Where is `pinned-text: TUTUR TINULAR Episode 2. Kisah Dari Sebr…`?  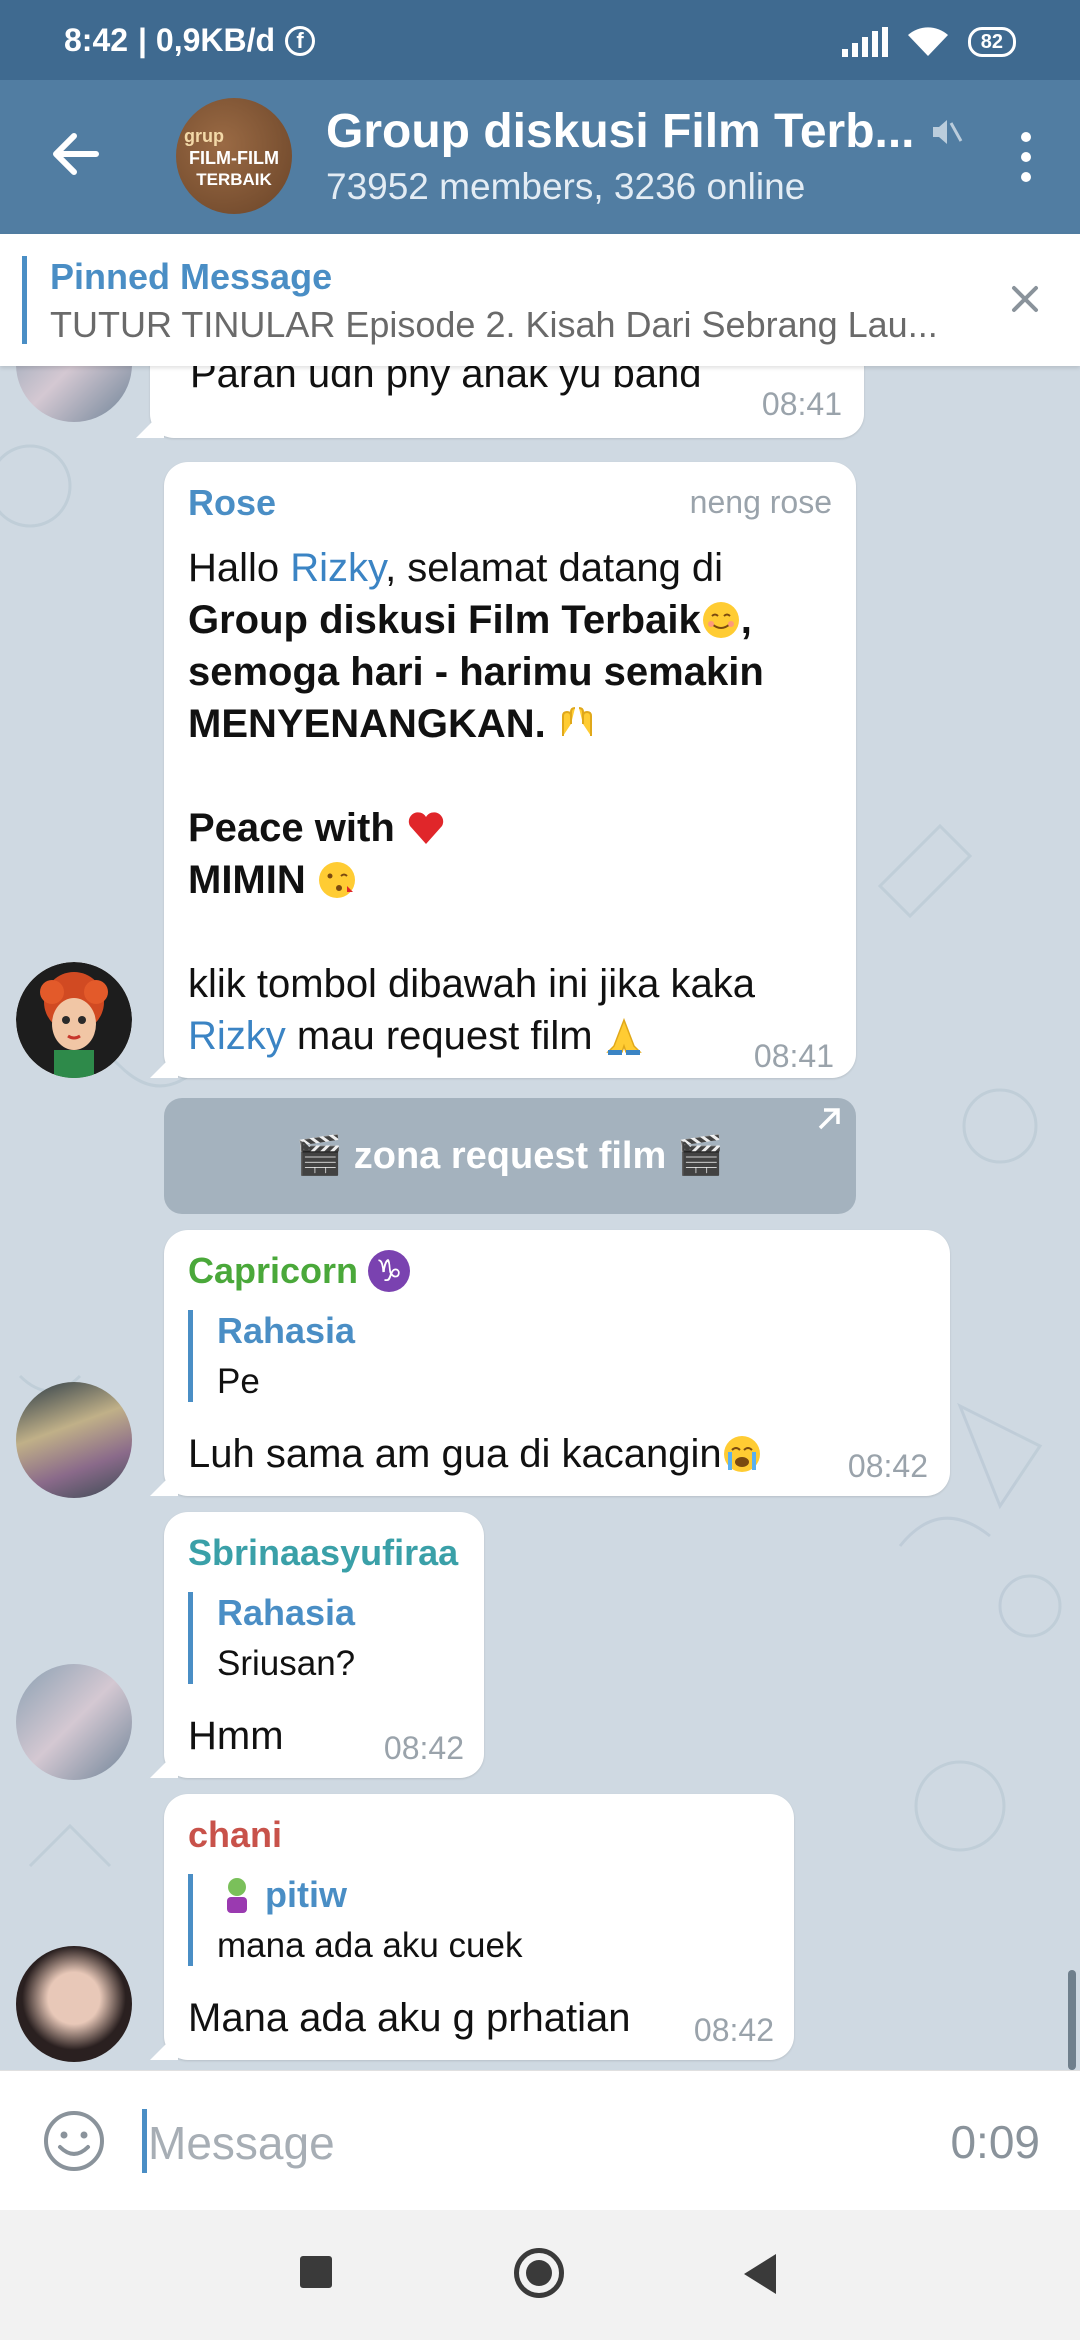 pinned-text: TUTUR TINULAR Episode 2. Kisah Dari Sebr… is located at coordinates (494, 324).